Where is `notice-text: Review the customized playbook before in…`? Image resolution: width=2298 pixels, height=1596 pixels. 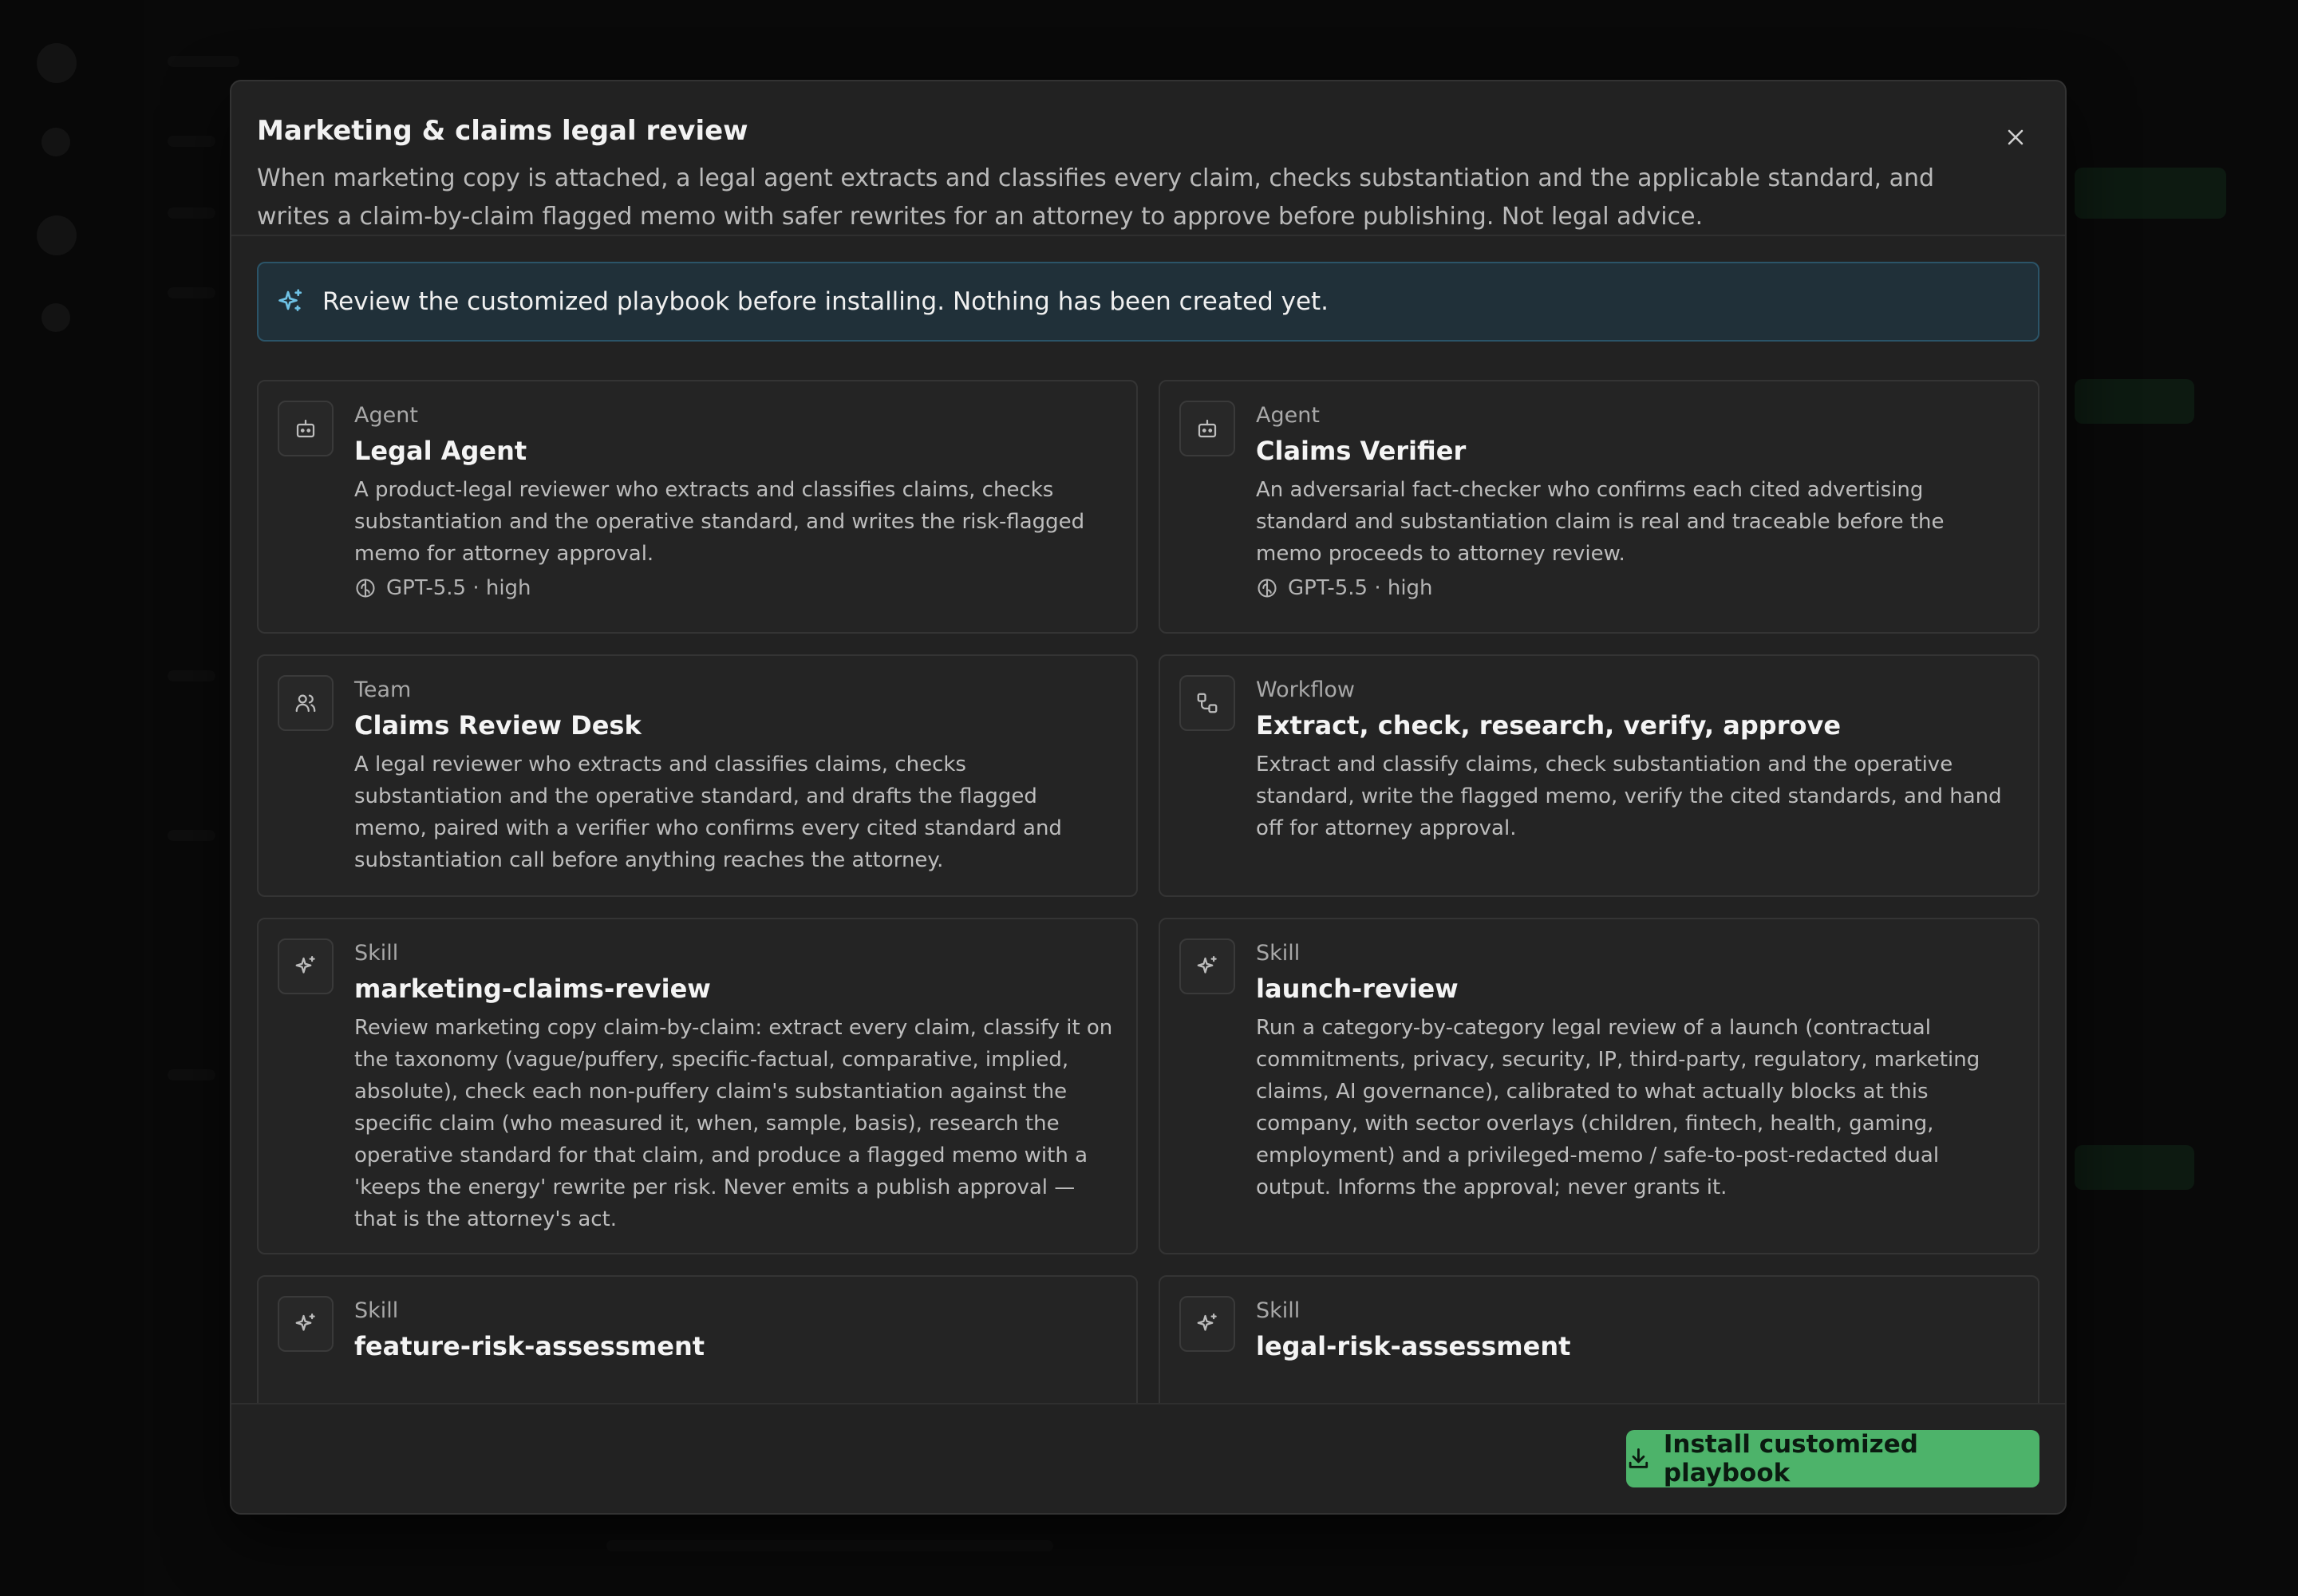 notice-text: Review the customized playbook before in… is located at coordinates (826, 301).